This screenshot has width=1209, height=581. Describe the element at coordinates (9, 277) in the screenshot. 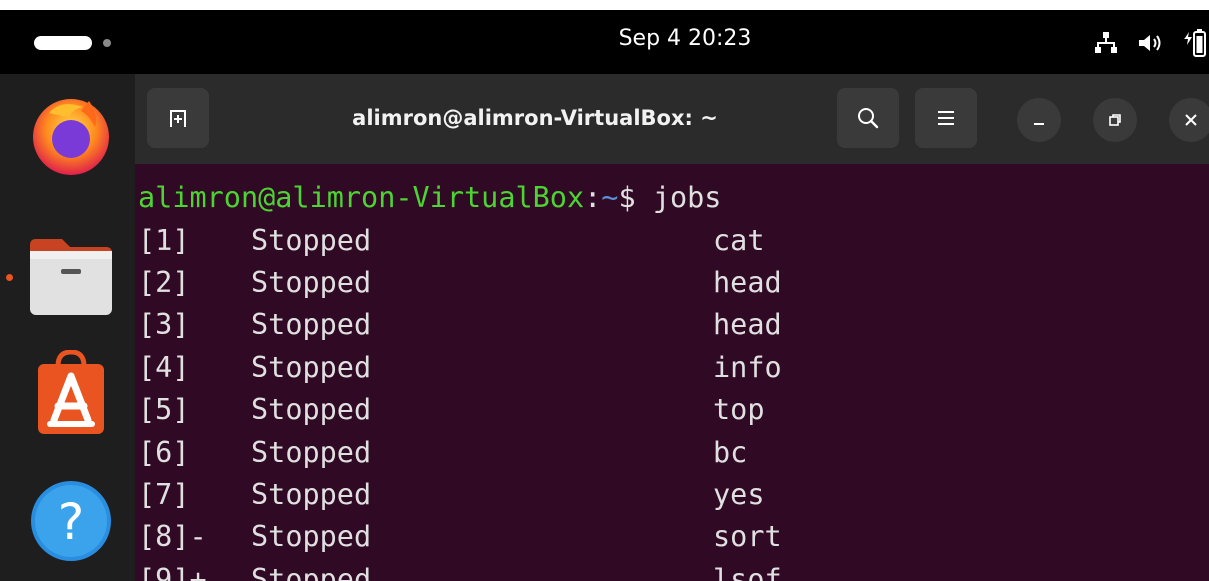

I see `running-indicator` at that location.